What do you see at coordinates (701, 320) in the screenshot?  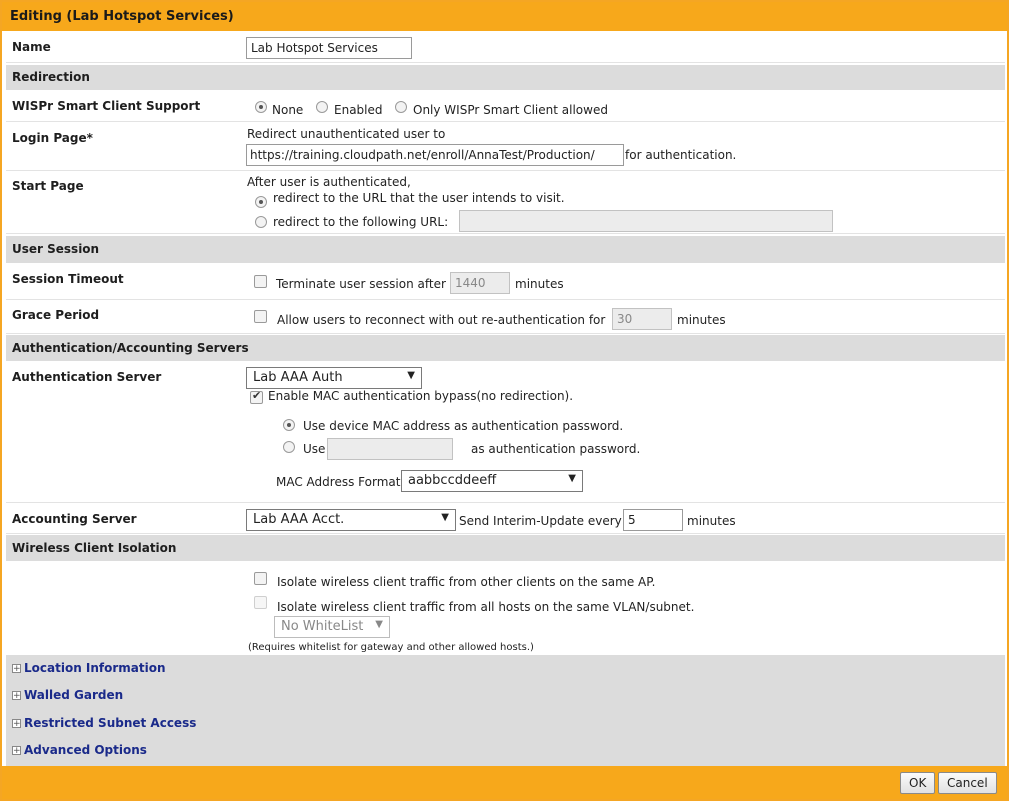 I see `grace-period-unit: minutes` at bounding box center [701, 320].